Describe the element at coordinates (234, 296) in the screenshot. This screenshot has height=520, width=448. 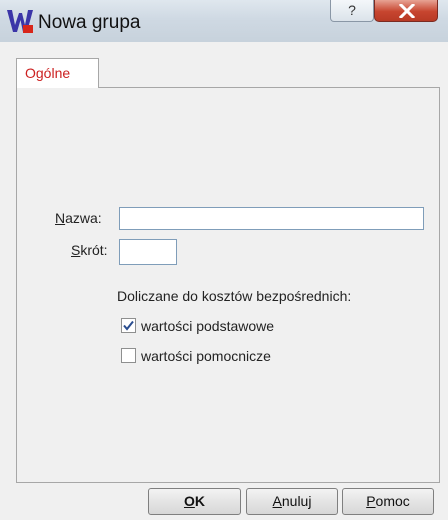
I see `costs-group-label: Doliczane do kosztów bezpośrednich:` at that location.